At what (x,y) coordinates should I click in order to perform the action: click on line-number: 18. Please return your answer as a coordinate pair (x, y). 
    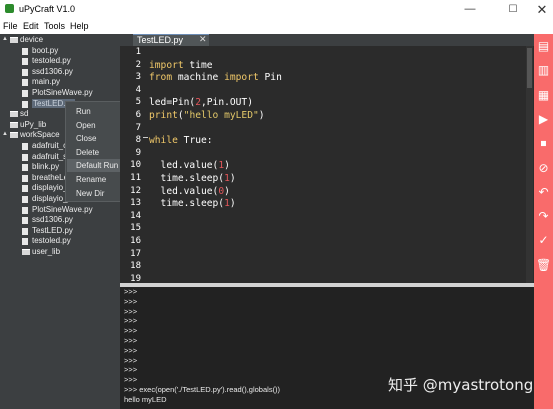
    Looking at the image, I should click on (135, 266).